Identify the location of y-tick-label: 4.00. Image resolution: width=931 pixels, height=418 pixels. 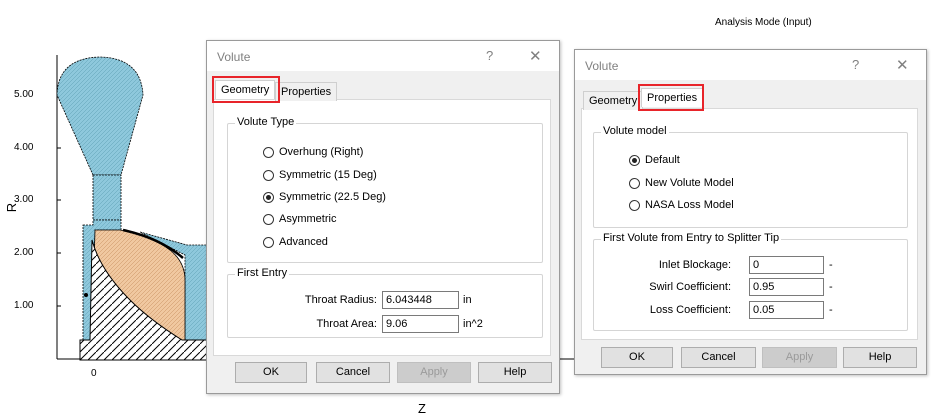
(24, 147).